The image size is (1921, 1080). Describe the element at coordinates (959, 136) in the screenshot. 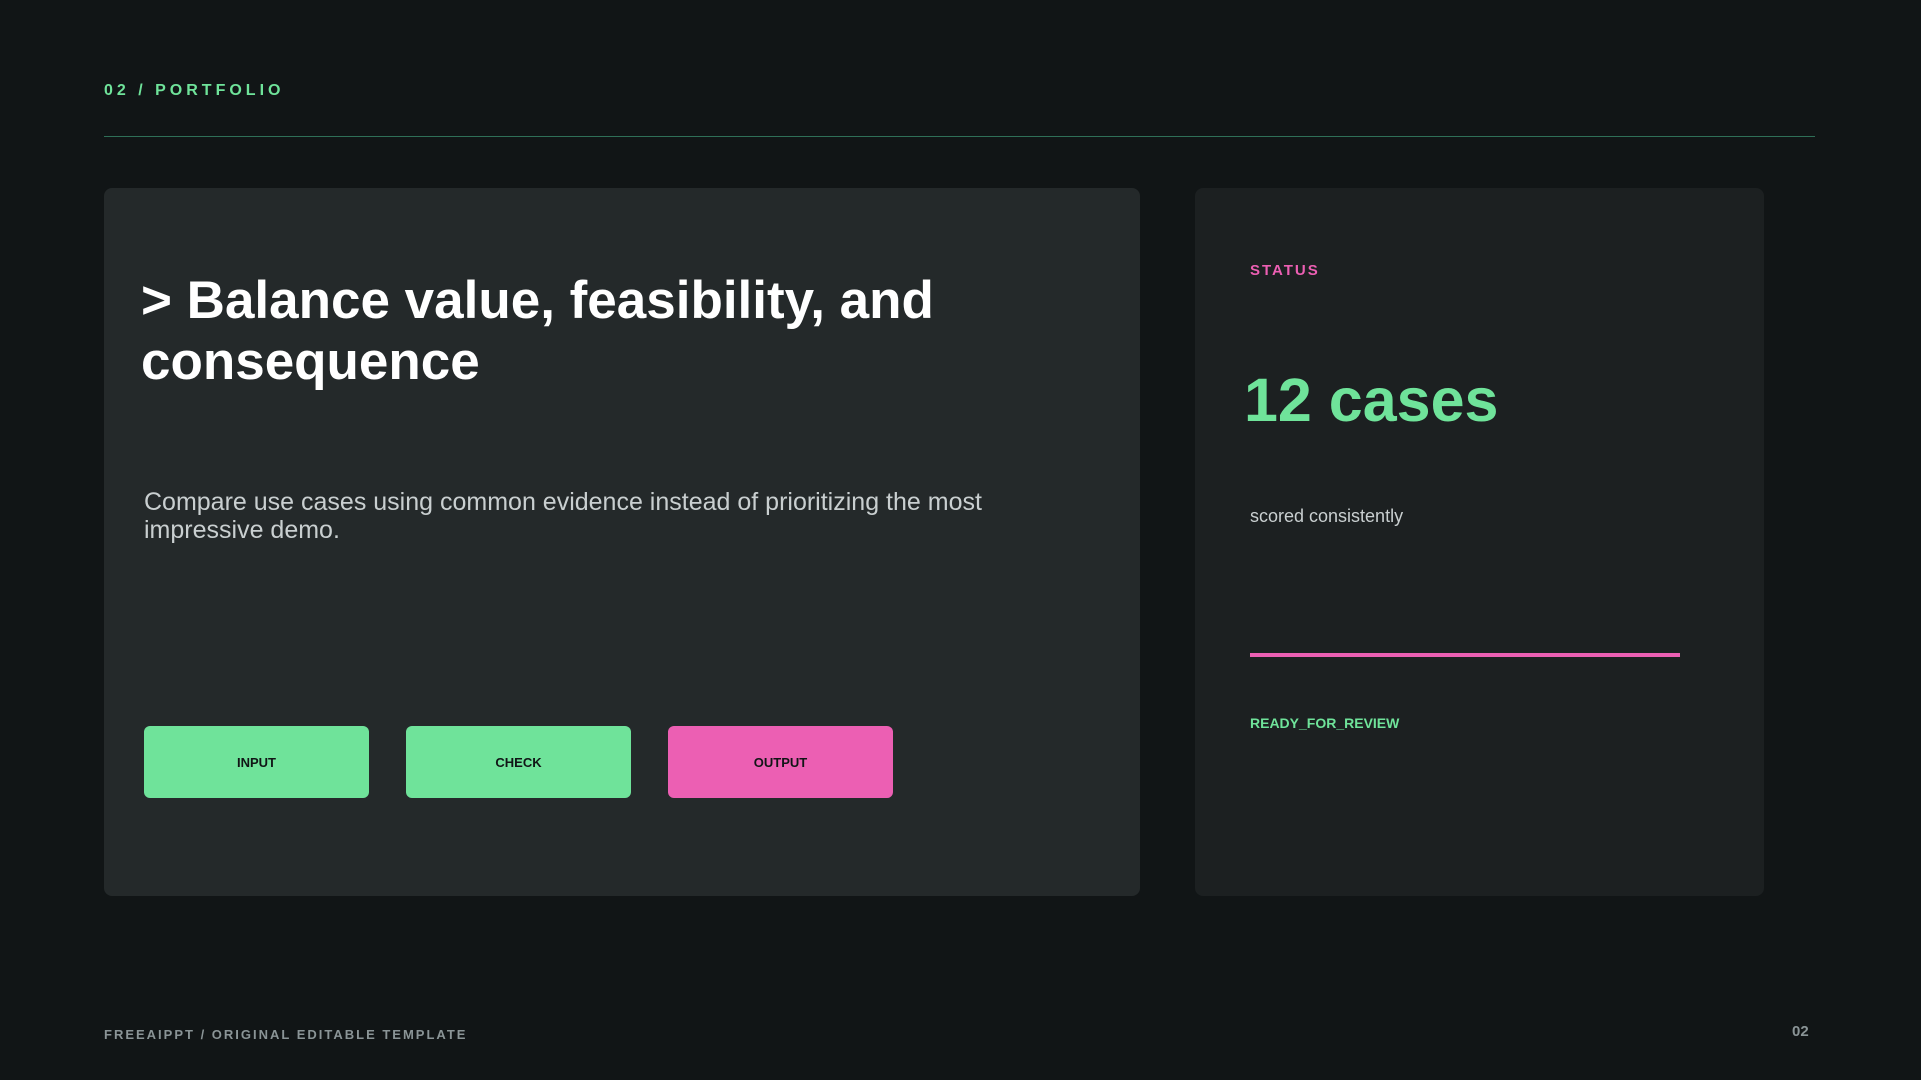

I see `header-divider` at that location.